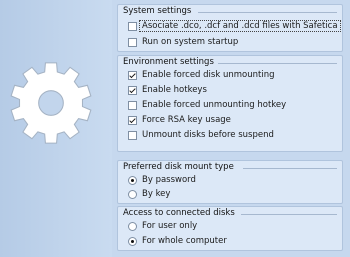 The image size is (350, 257). What do you see at coordinates (168, 62) in the screenshot?
I see `group-title: Environment settings` at bounding box center [168, 62].